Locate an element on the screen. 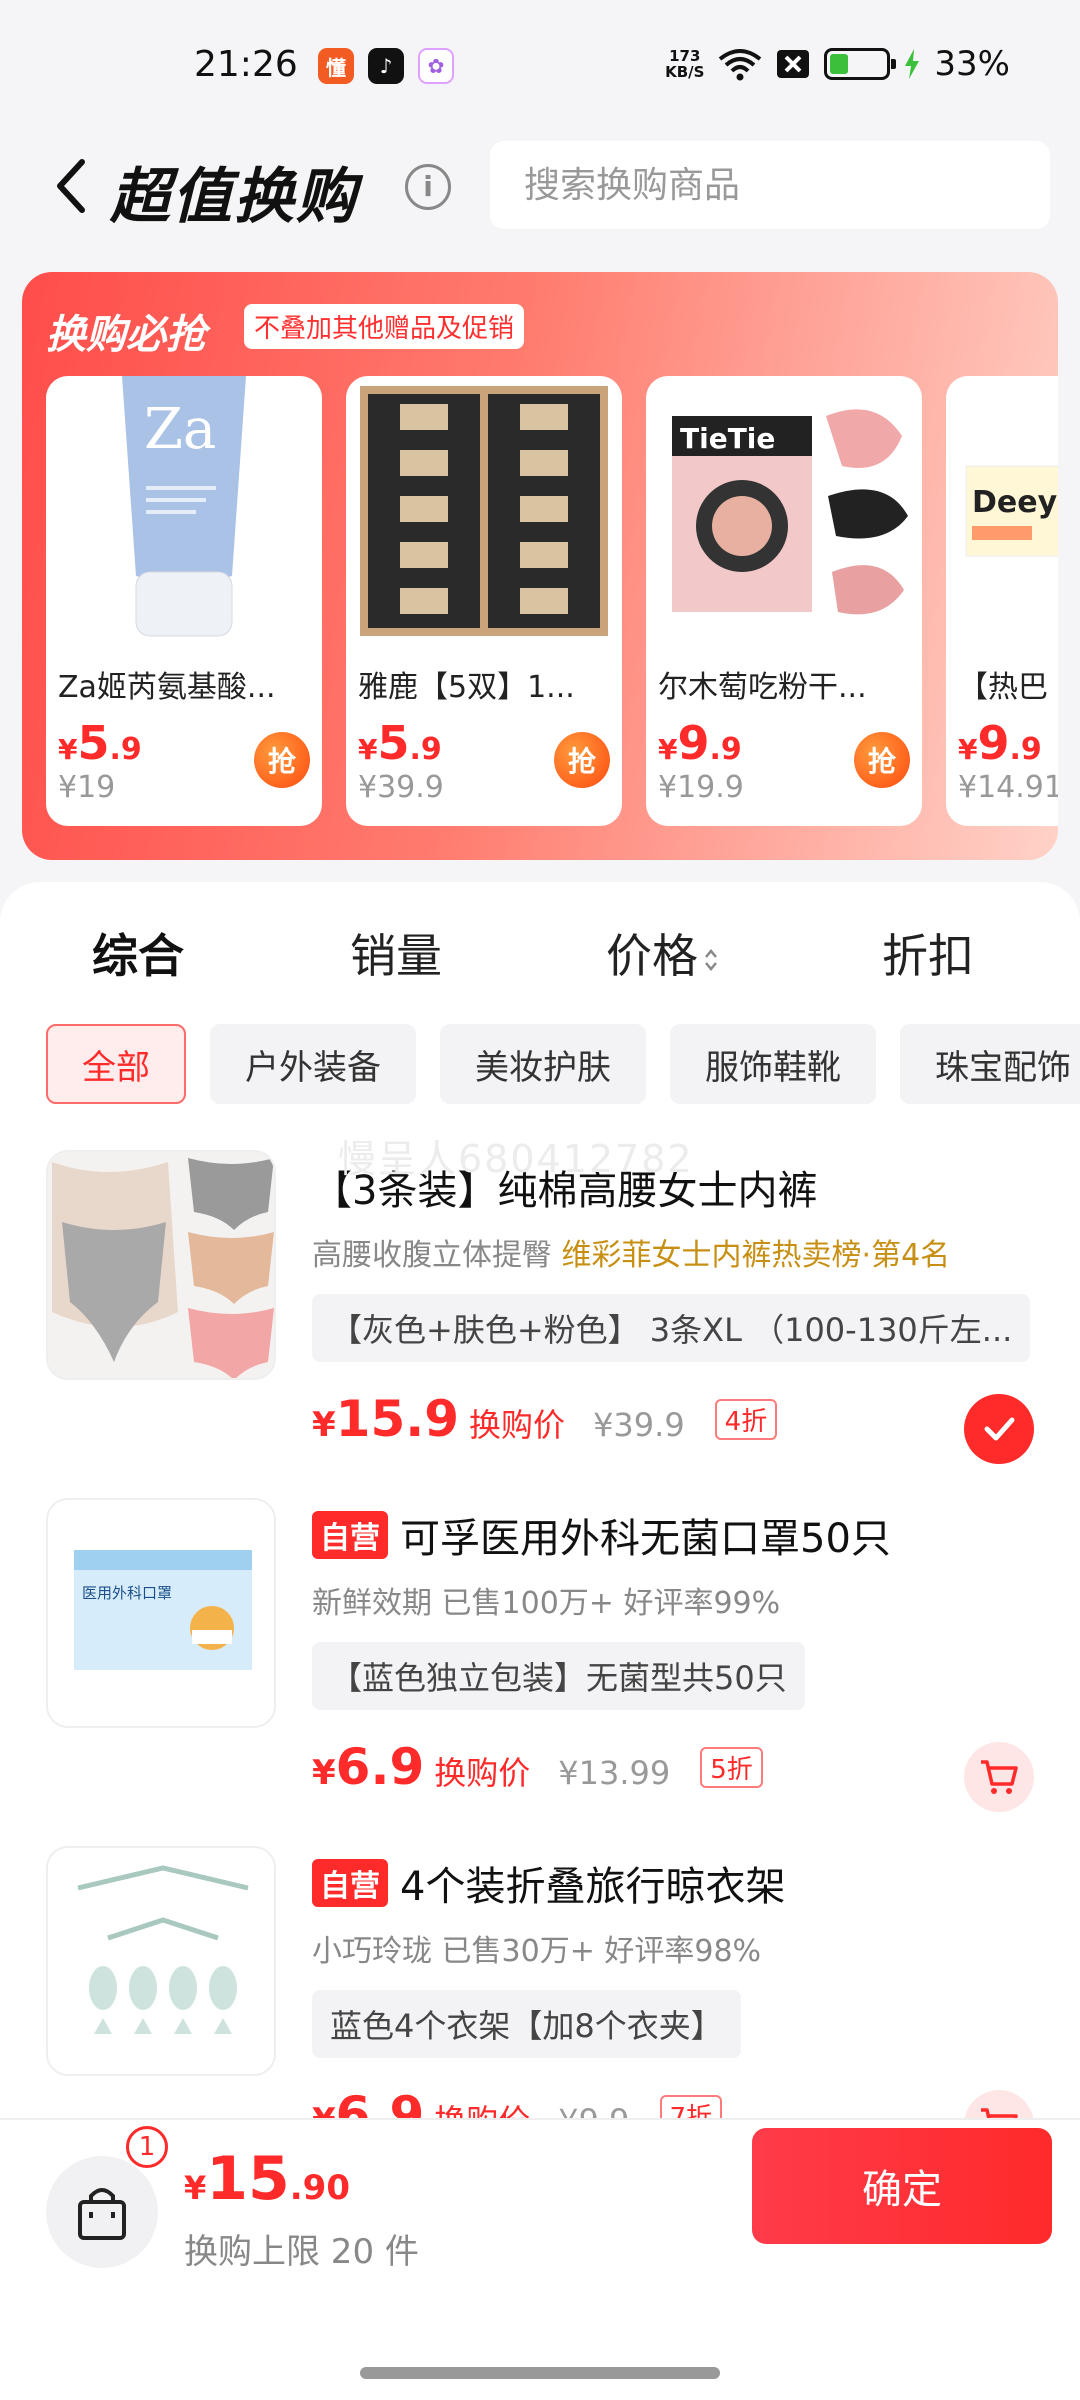  shopping-bag-icon is located at coordinates (102, 2214).